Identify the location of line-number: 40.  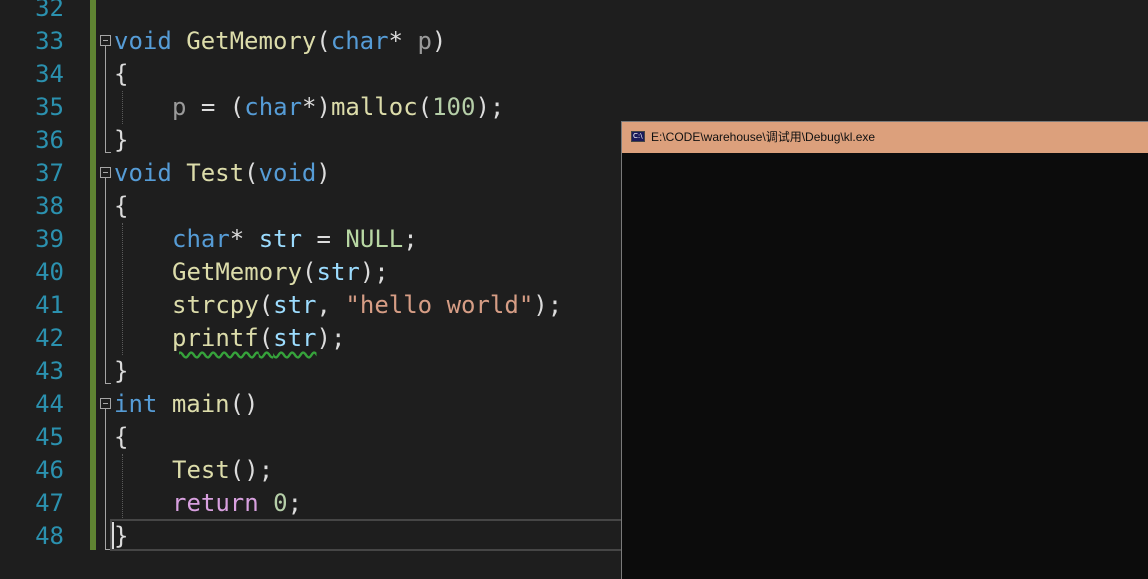
(49, 272).